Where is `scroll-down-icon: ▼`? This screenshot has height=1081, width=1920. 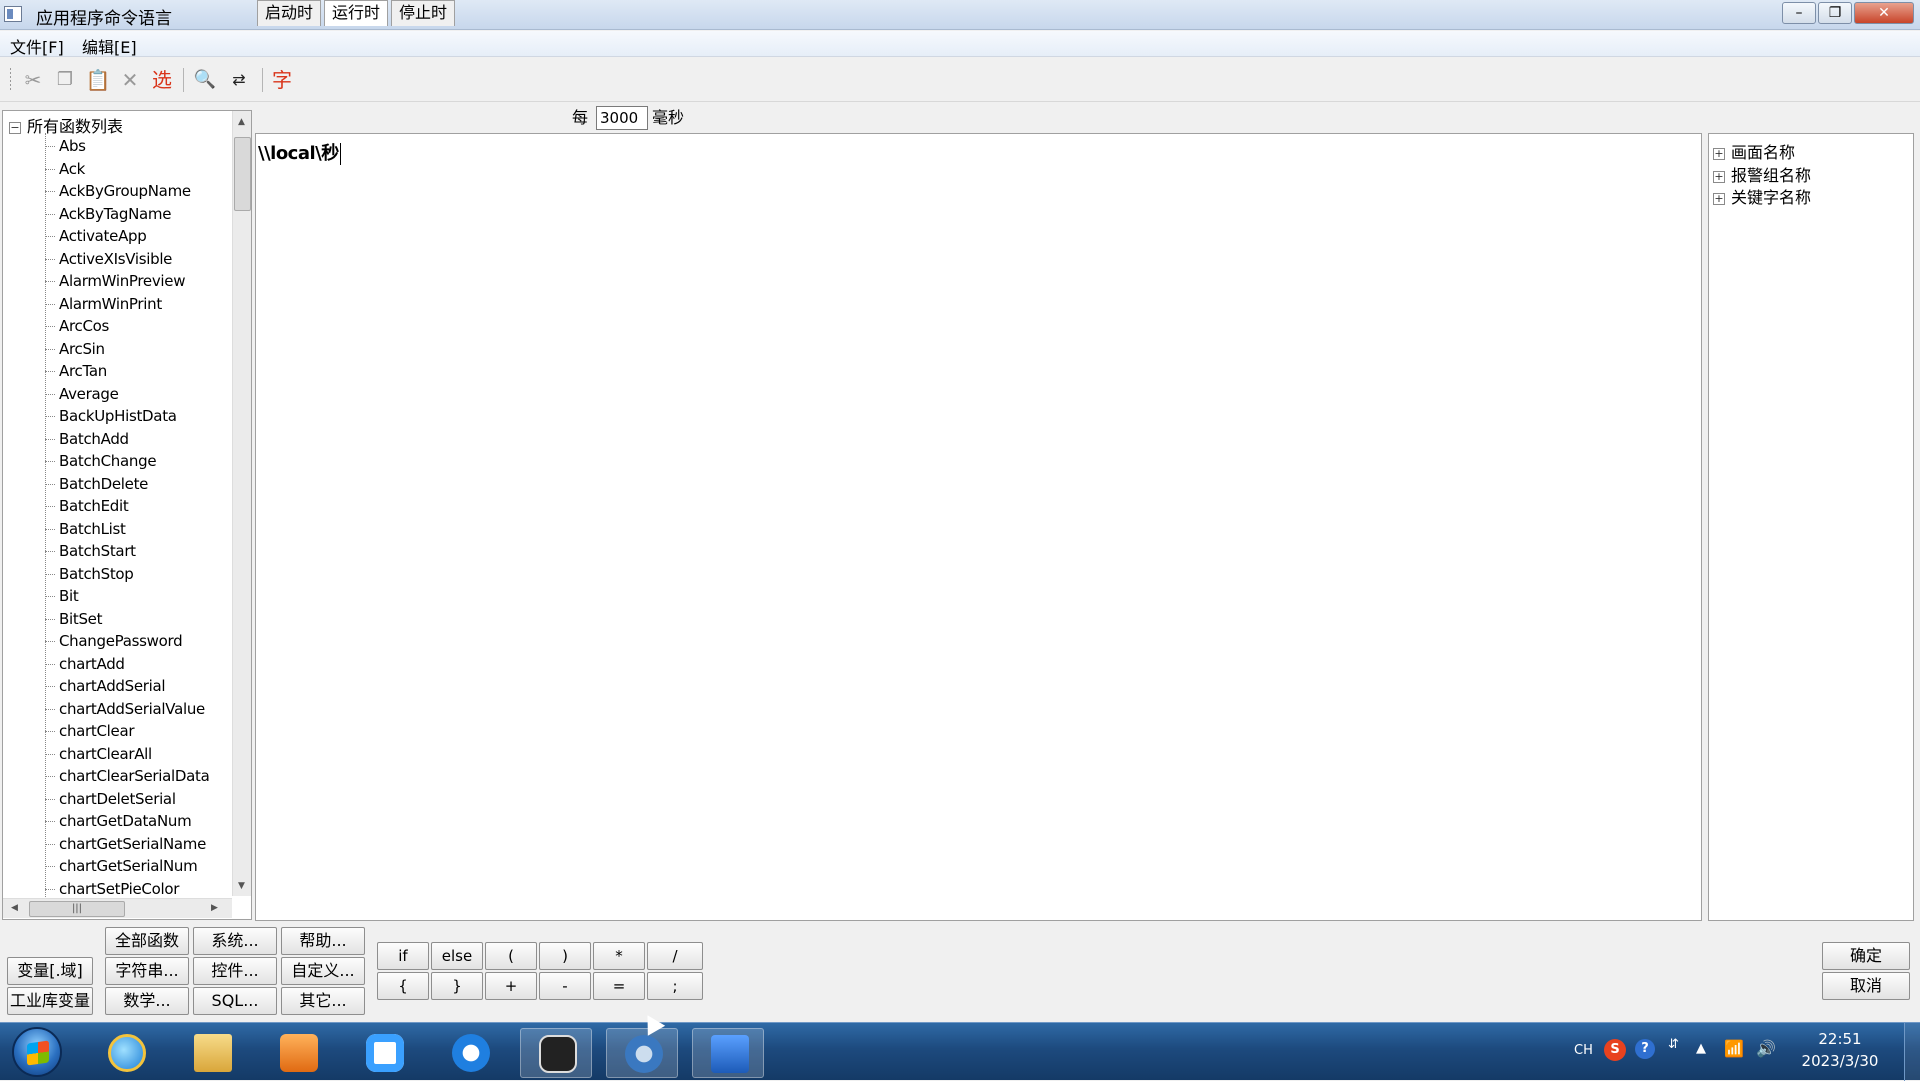
scroll-down-icon: ▼ is located at coordinates (241, 886).